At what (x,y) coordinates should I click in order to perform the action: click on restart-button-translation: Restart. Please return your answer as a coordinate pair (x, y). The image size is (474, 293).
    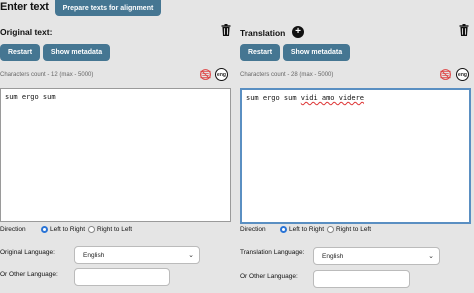
    Looking at the image, I should click on (260, 52).